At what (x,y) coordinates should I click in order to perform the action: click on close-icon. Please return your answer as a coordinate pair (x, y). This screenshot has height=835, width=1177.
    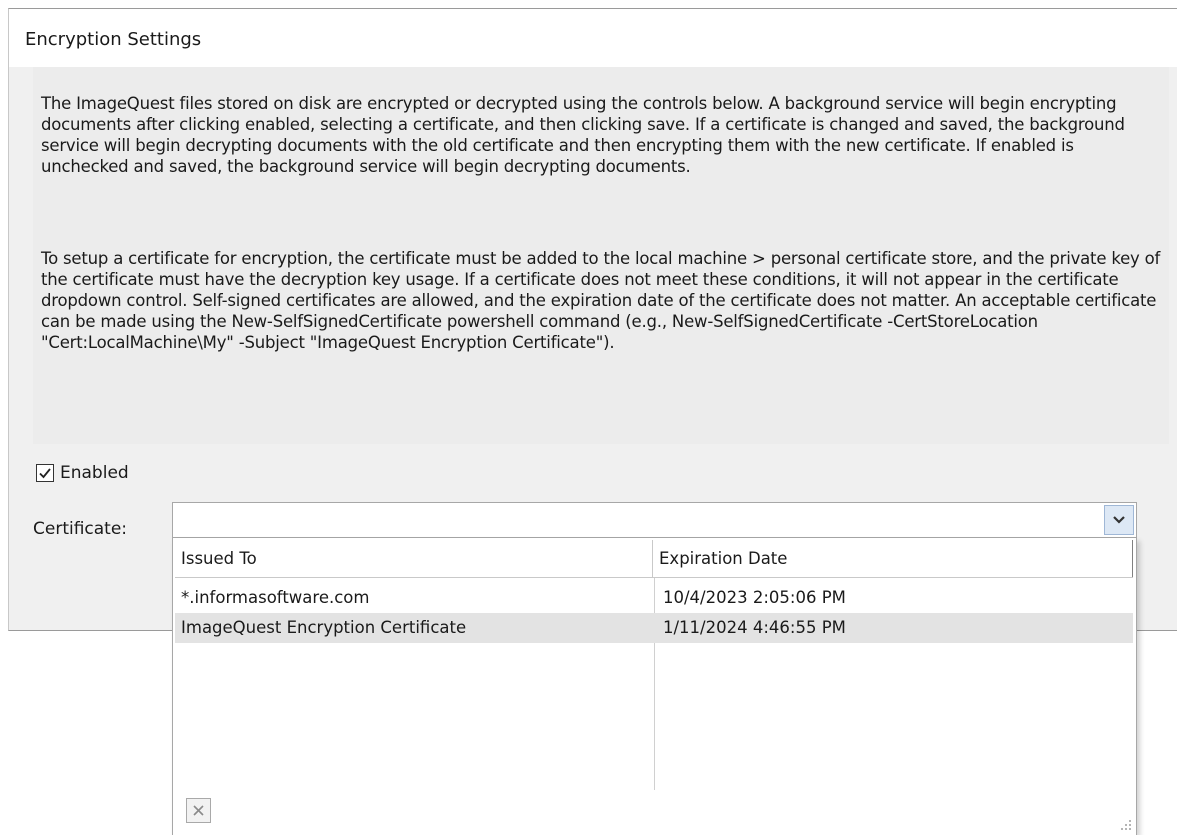
    Looking at the image, I should click on (198, 810).